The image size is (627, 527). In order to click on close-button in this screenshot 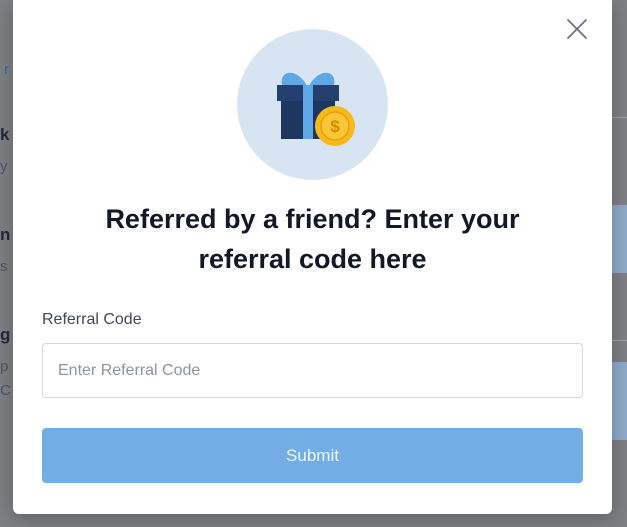, I will do `click(577, 29)`.